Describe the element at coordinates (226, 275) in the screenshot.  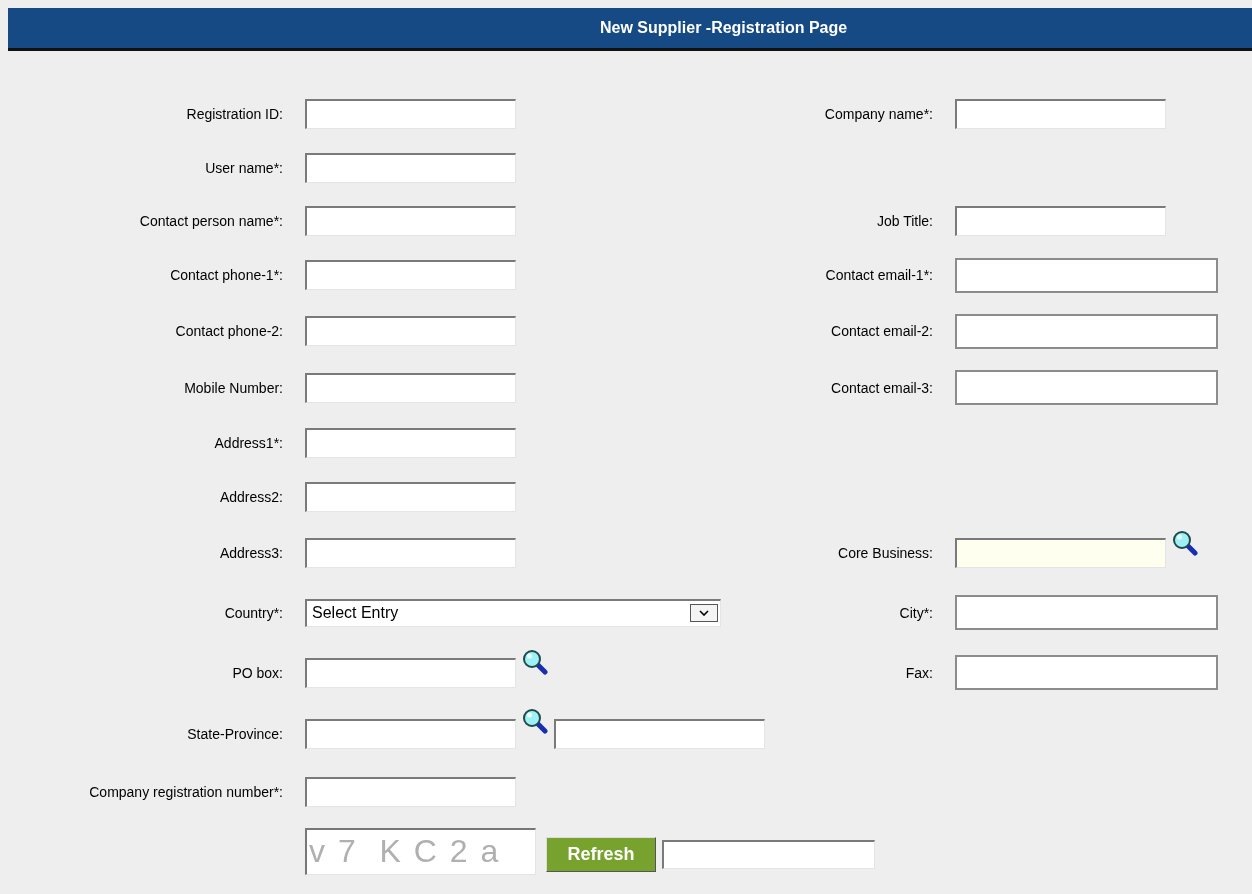
I see `field-label: Contact phone-1*:` at that location.